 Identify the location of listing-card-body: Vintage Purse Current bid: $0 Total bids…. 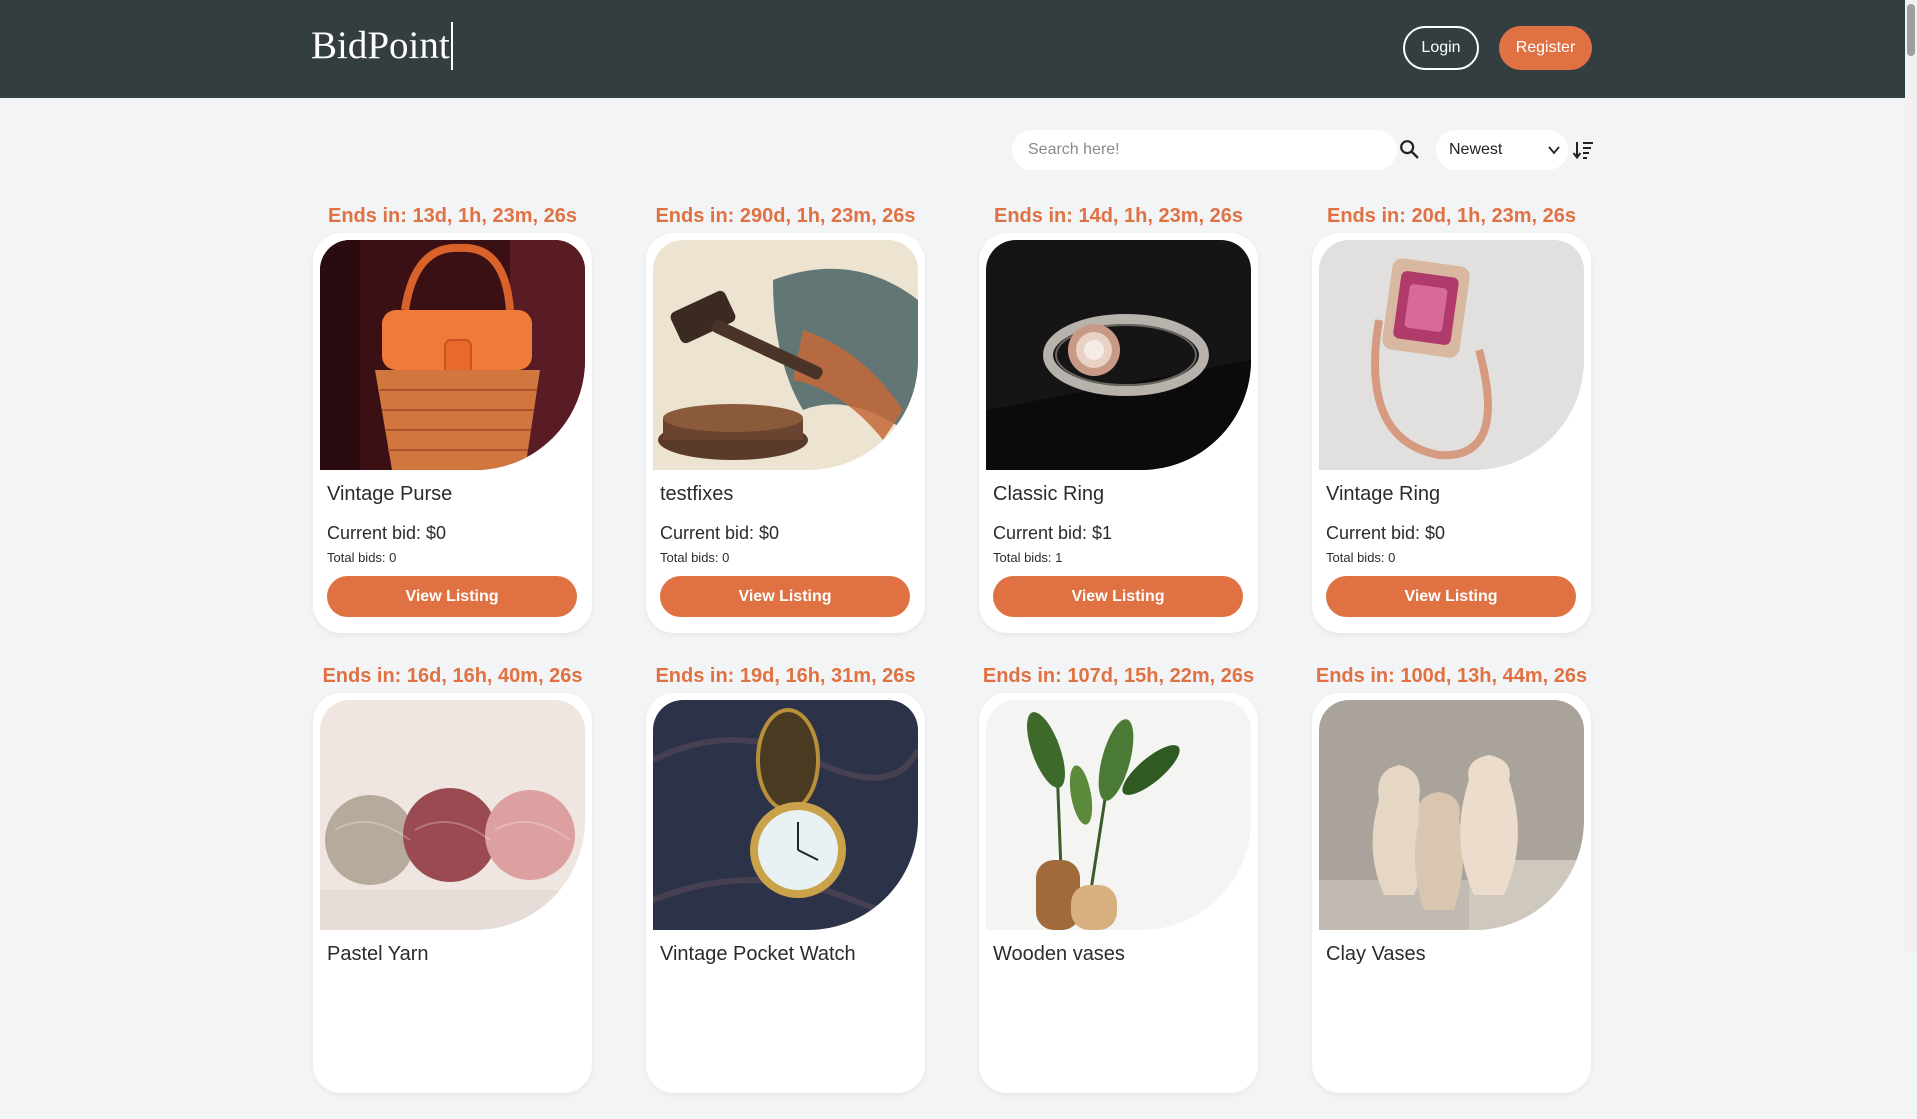
(452, 433).